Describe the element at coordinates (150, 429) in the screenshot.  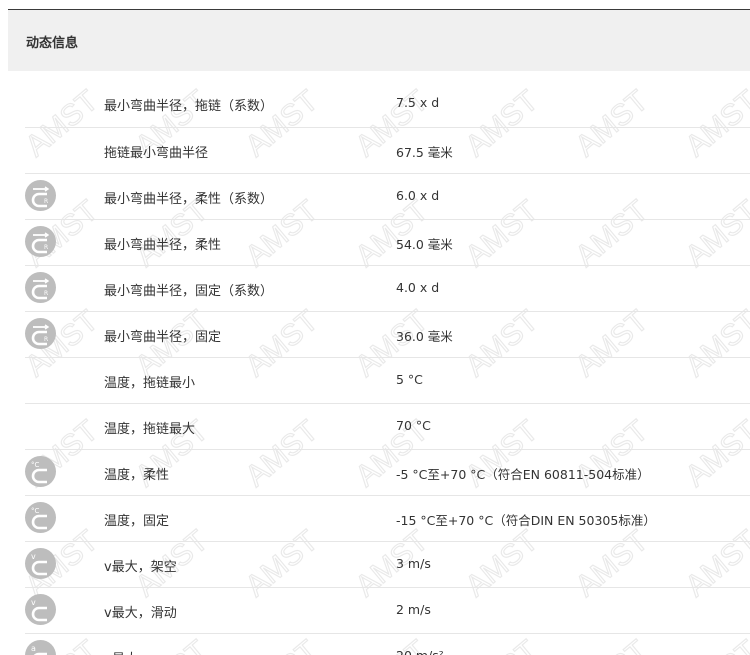
I see `spec-label: 温度，拖链最大` at that location.